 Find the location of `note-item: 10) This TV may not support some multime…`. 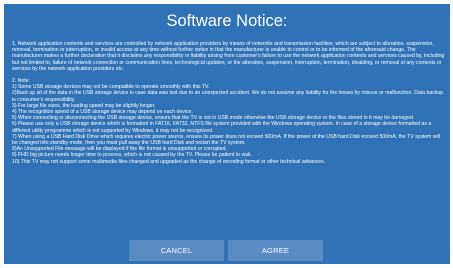

note-item: 10) This TV may not support some multime… is located at coordinates (169, 161).